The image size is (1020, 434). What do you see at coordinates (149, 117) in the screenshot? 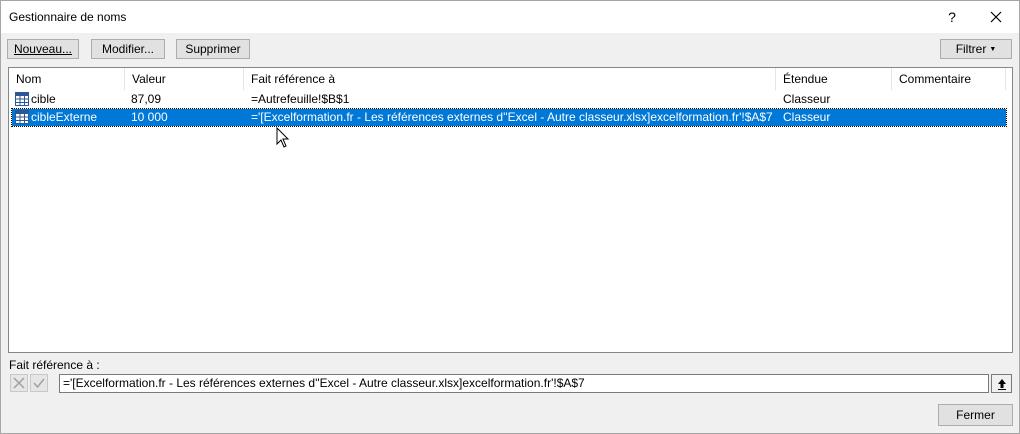
I see `row-value: 10 000` at bounding box center [149, 117].